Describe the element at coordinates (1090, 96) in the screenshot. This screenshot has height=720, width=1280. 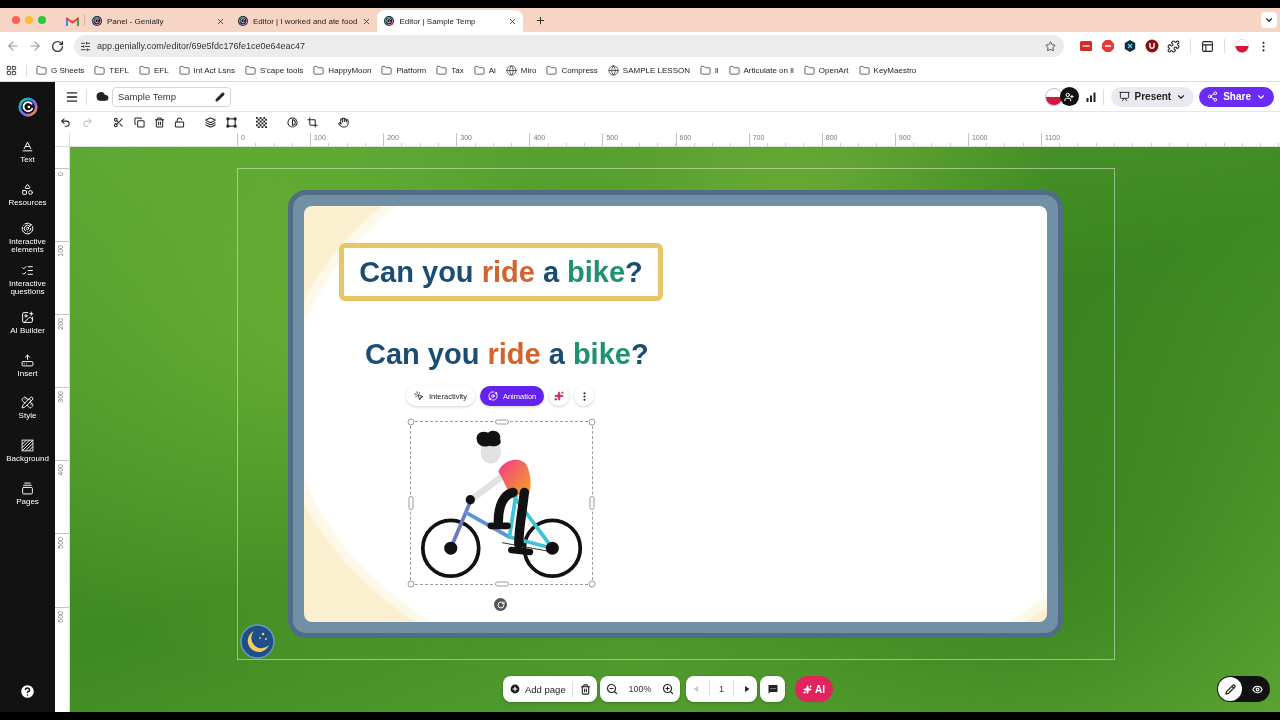
I see `bar-chart-icon` at that location.